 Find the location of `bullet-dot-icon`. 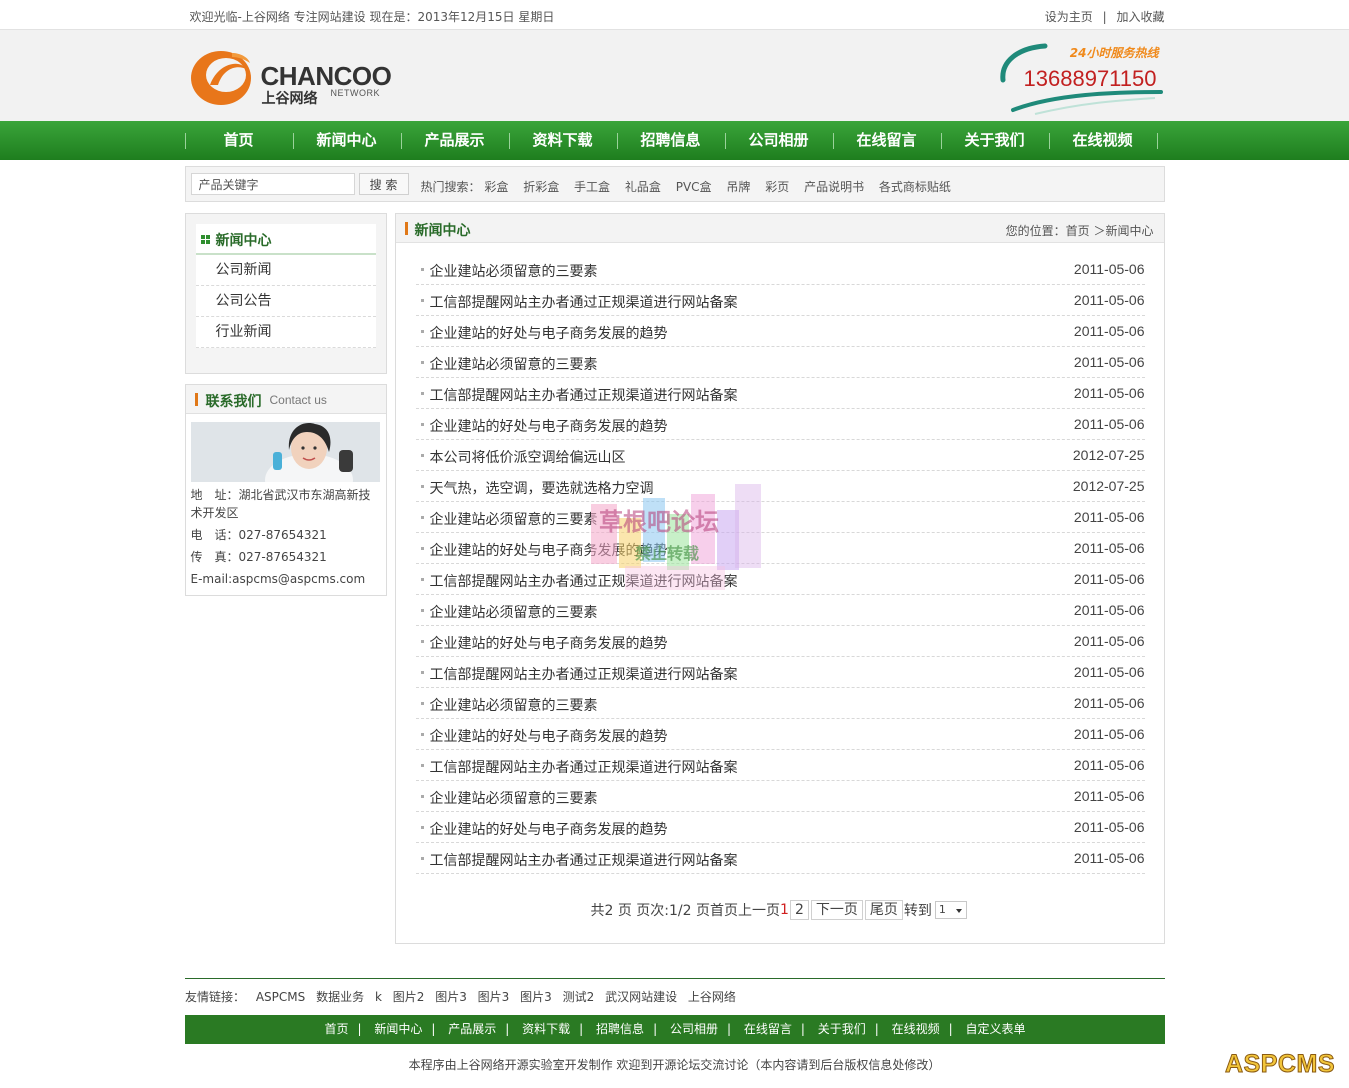

bullet-dot-icon is located at coordinates (422, 703).